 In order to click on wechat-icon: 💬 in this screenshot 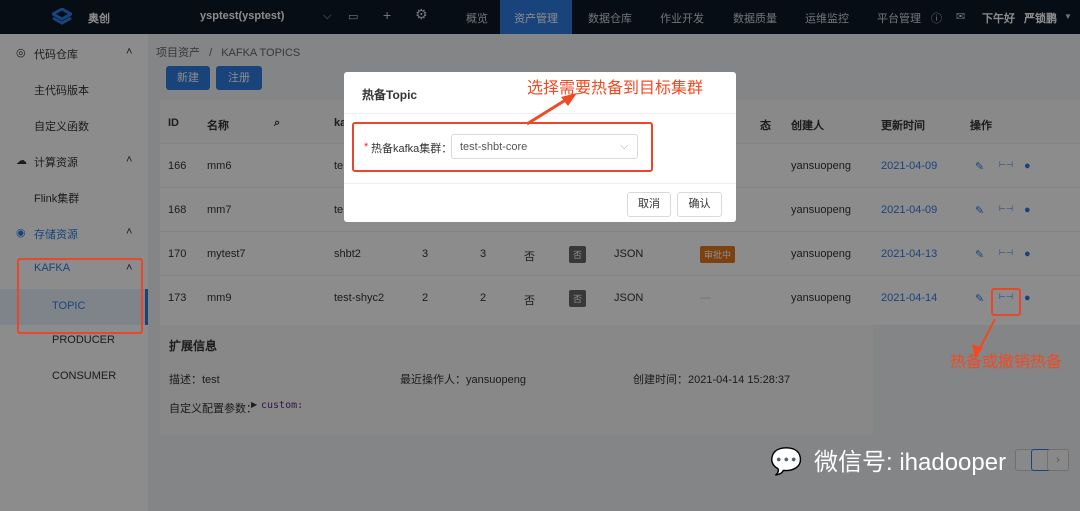, I will do `click(786, 461)`.